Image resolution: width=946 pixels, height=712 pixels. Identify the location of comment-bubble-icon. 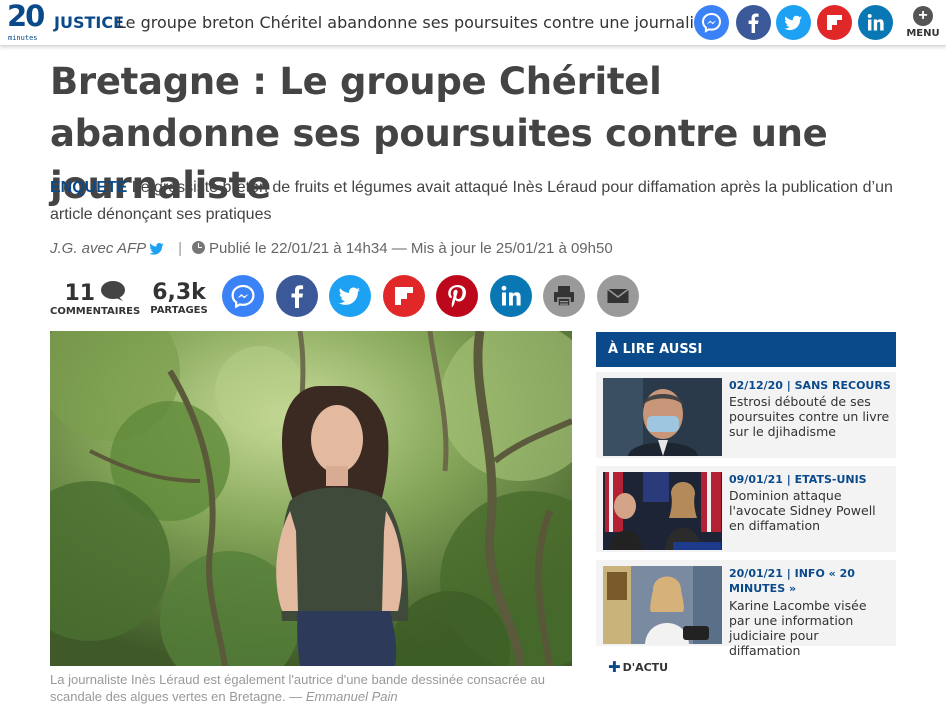
(112, 291).